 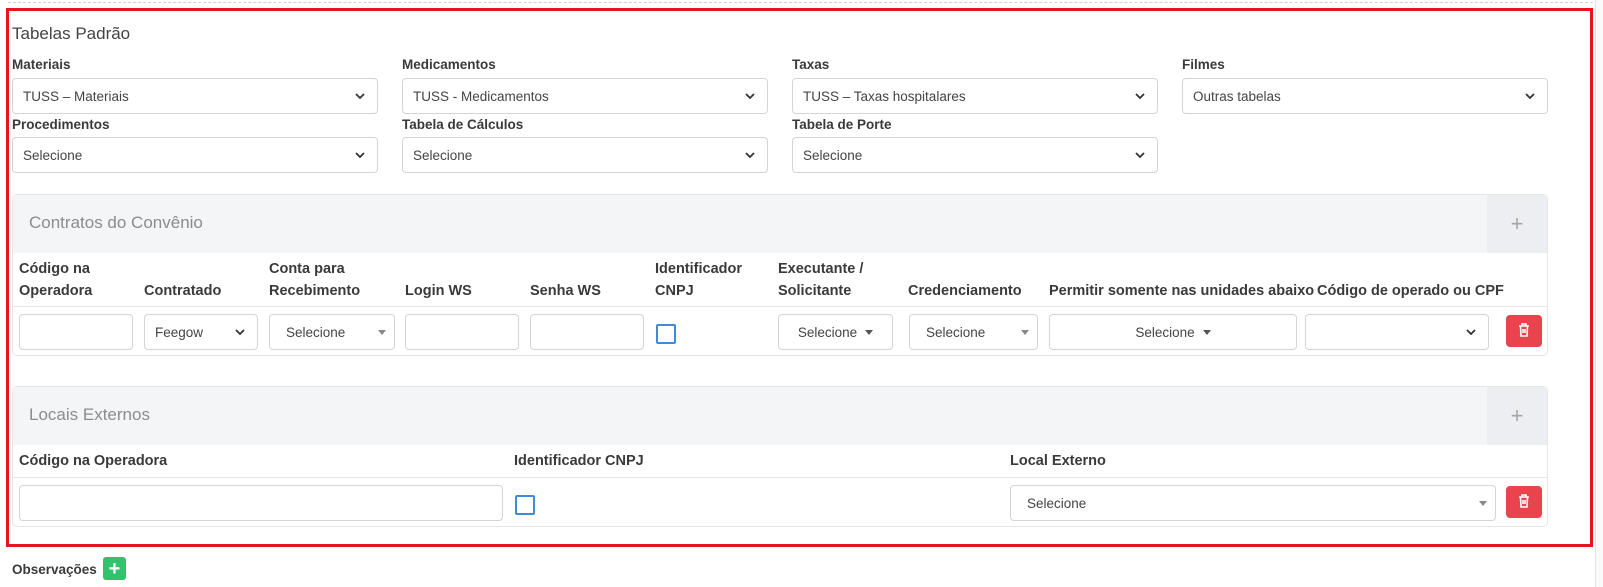 What do you see at coordinates (585, 155) in the screenshot?
I see `tabela-calculos-select: Selecione` at bounding box center [585, 155].